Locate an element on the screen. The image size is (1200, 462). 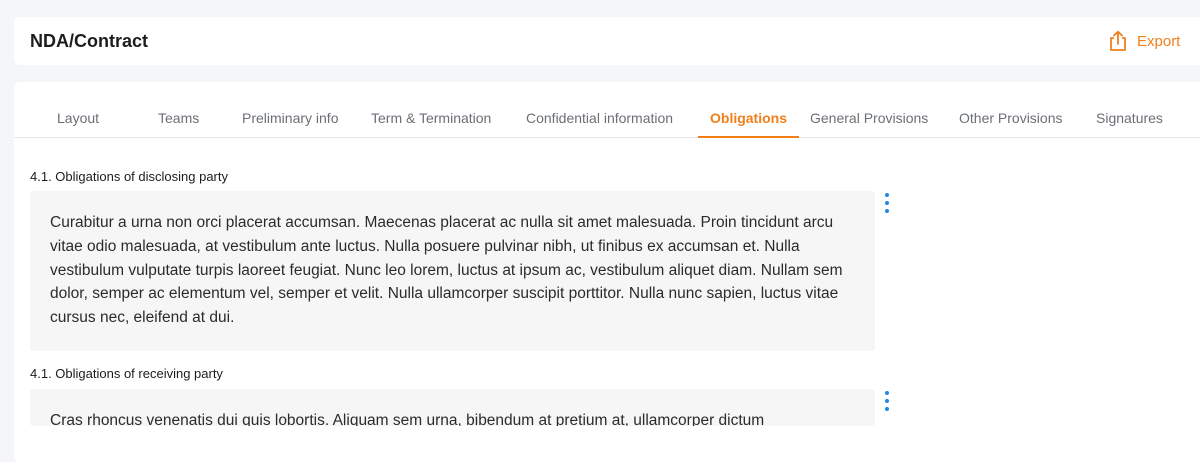
export-icon is located at coordinates (1118, 41).